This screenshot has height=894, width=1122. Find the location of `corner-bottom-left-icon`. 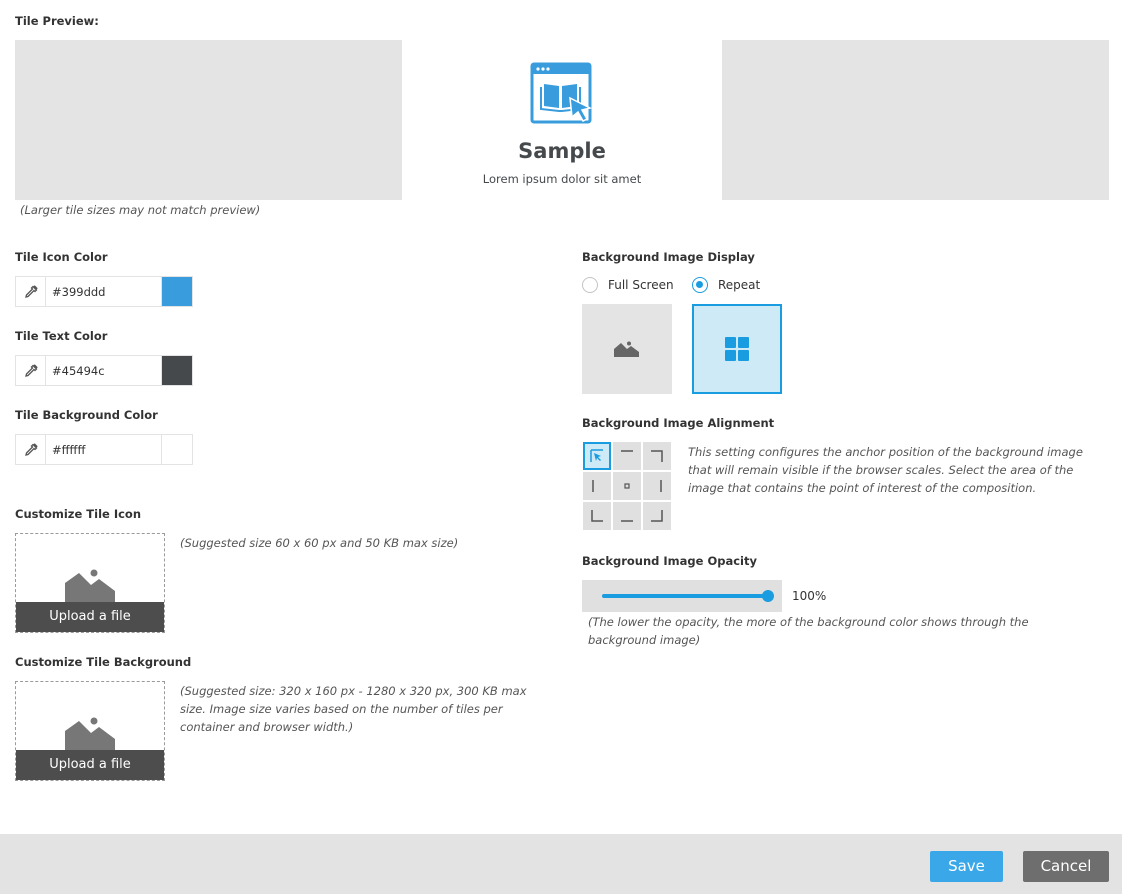

corner-bottom-left-icon is located at coordinates (597, 516).